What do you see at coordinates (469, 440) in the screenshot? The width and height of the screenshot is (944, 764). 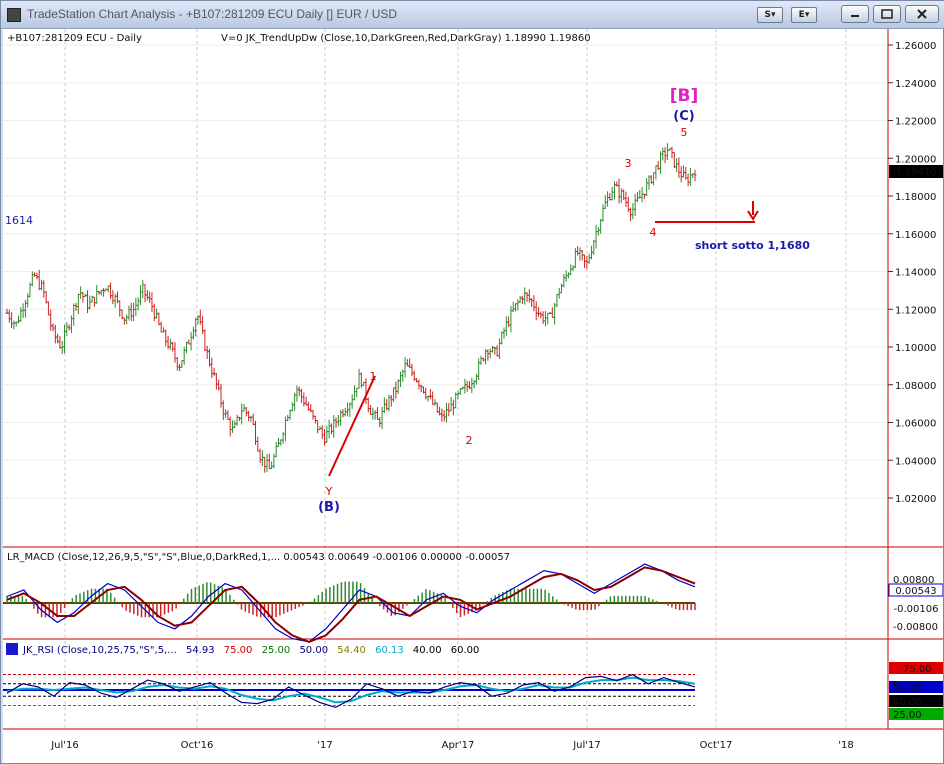 I see `wave-2-label: 2` at bounding box center [469, 440].